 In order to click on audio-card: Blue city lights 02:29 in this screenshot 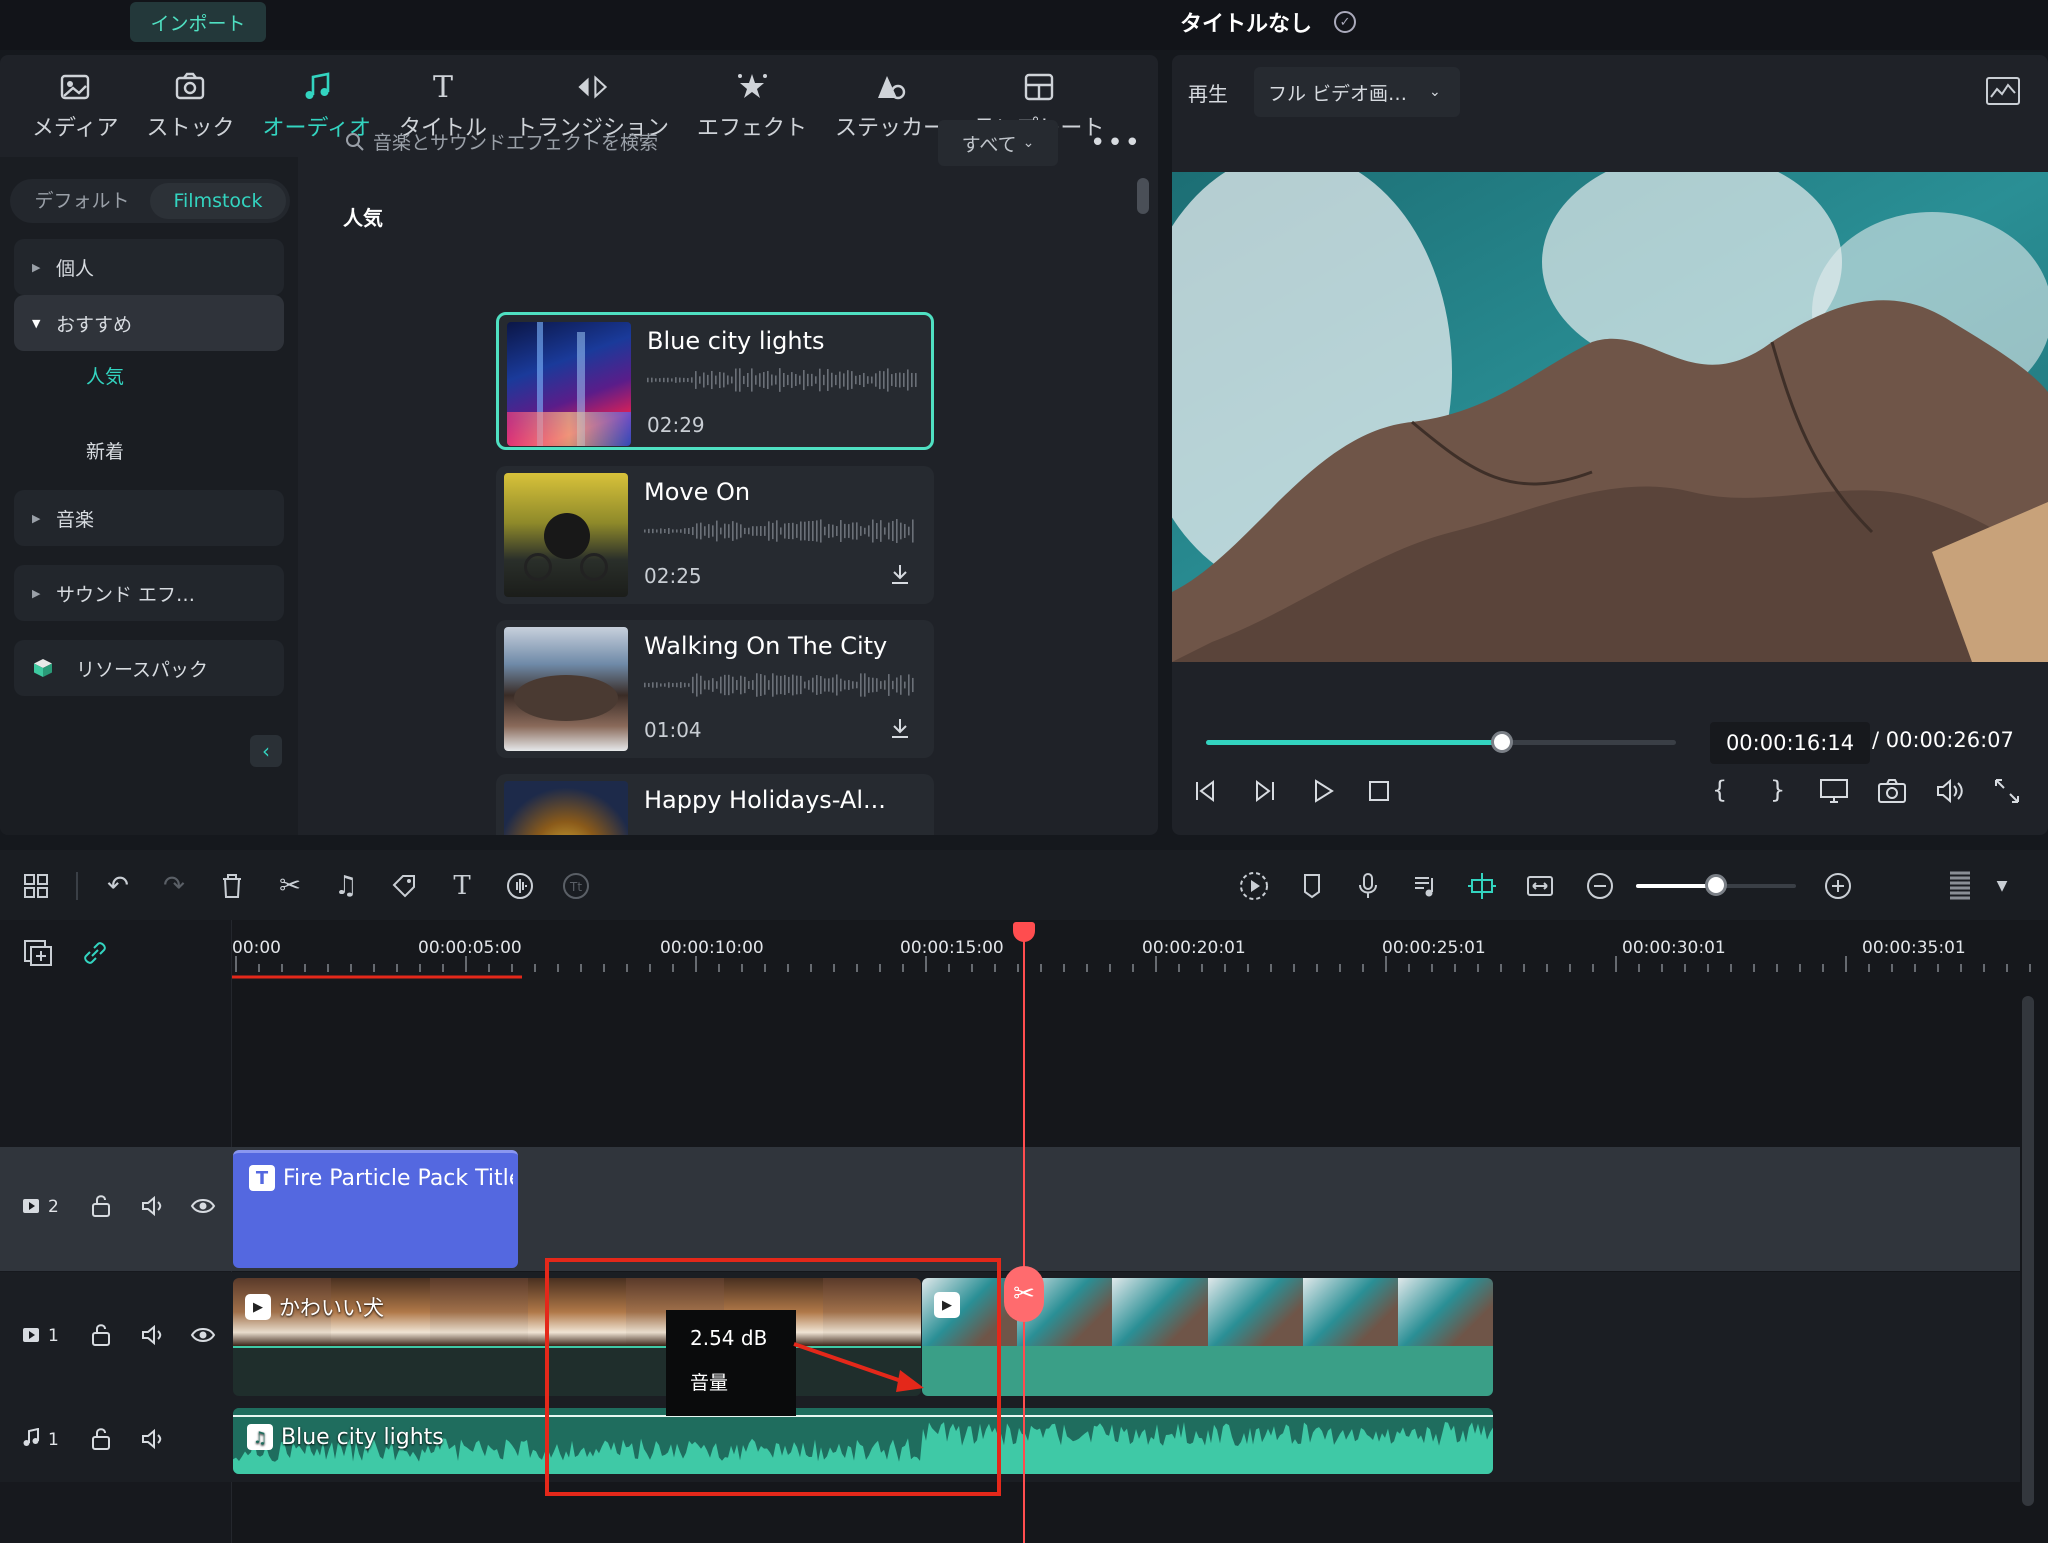, I will do `click(715, 381)`.